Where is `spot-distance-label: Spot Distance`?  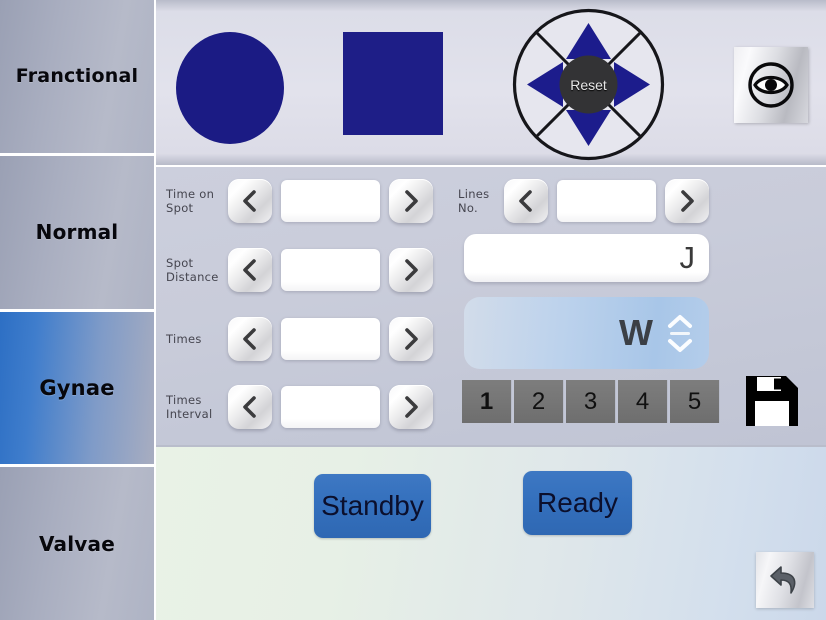 spot-distance-label: Spot Distance is located at coordinates (192, 270).